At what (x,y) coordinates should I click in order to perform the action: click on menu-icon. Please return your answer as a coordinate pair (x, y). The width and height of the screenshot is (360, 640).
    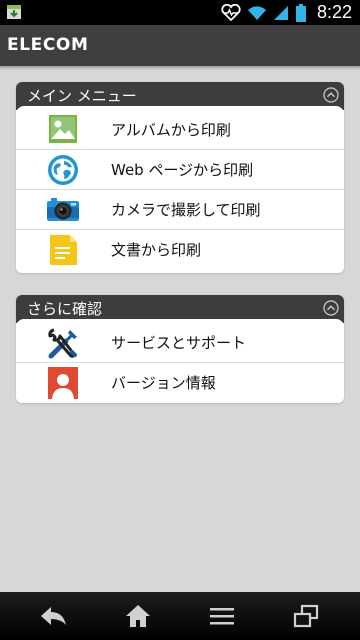
    Looking at the image, I should click on (222, 616).